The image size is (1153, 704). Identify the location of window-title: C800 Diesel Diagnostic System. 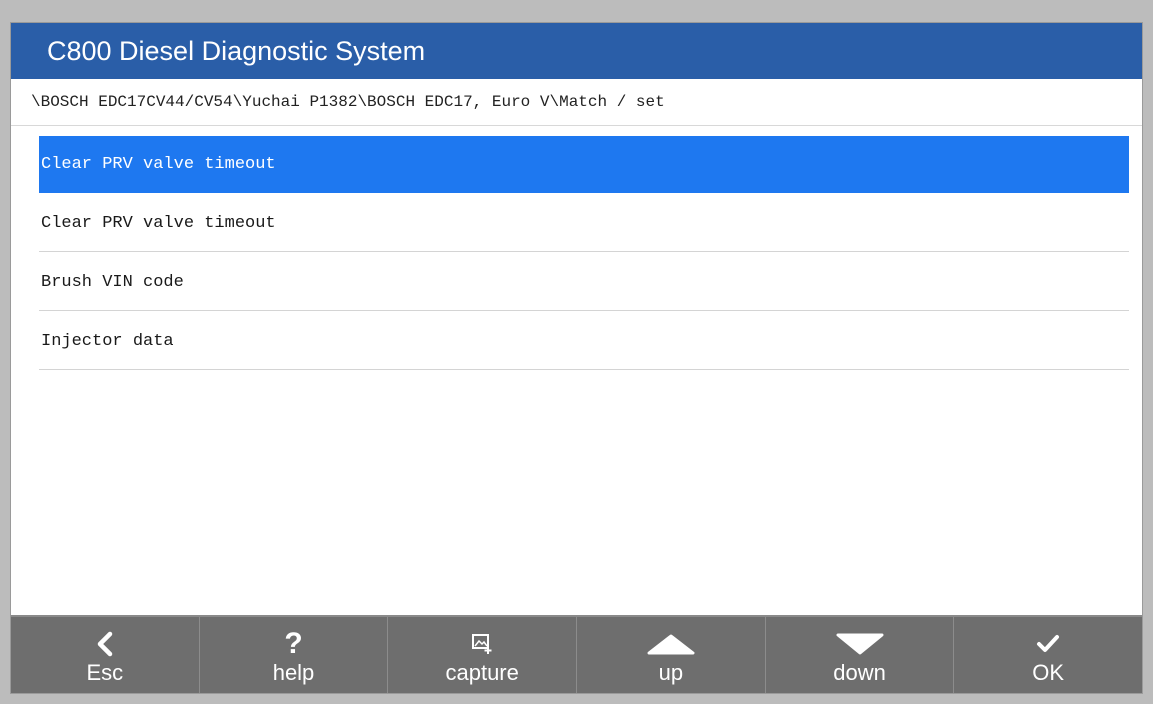
(576, 51).